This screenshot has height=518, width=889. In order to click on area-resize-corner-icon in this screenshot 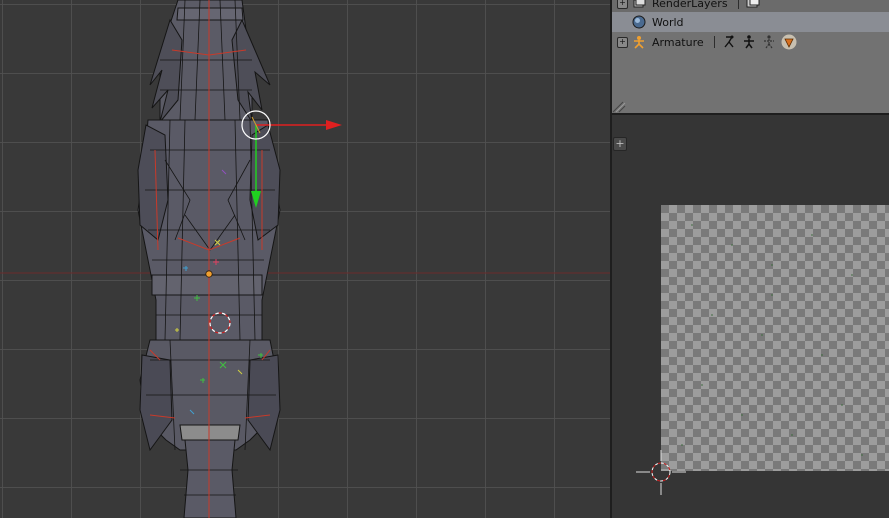, I will do `click(619, 107)`.